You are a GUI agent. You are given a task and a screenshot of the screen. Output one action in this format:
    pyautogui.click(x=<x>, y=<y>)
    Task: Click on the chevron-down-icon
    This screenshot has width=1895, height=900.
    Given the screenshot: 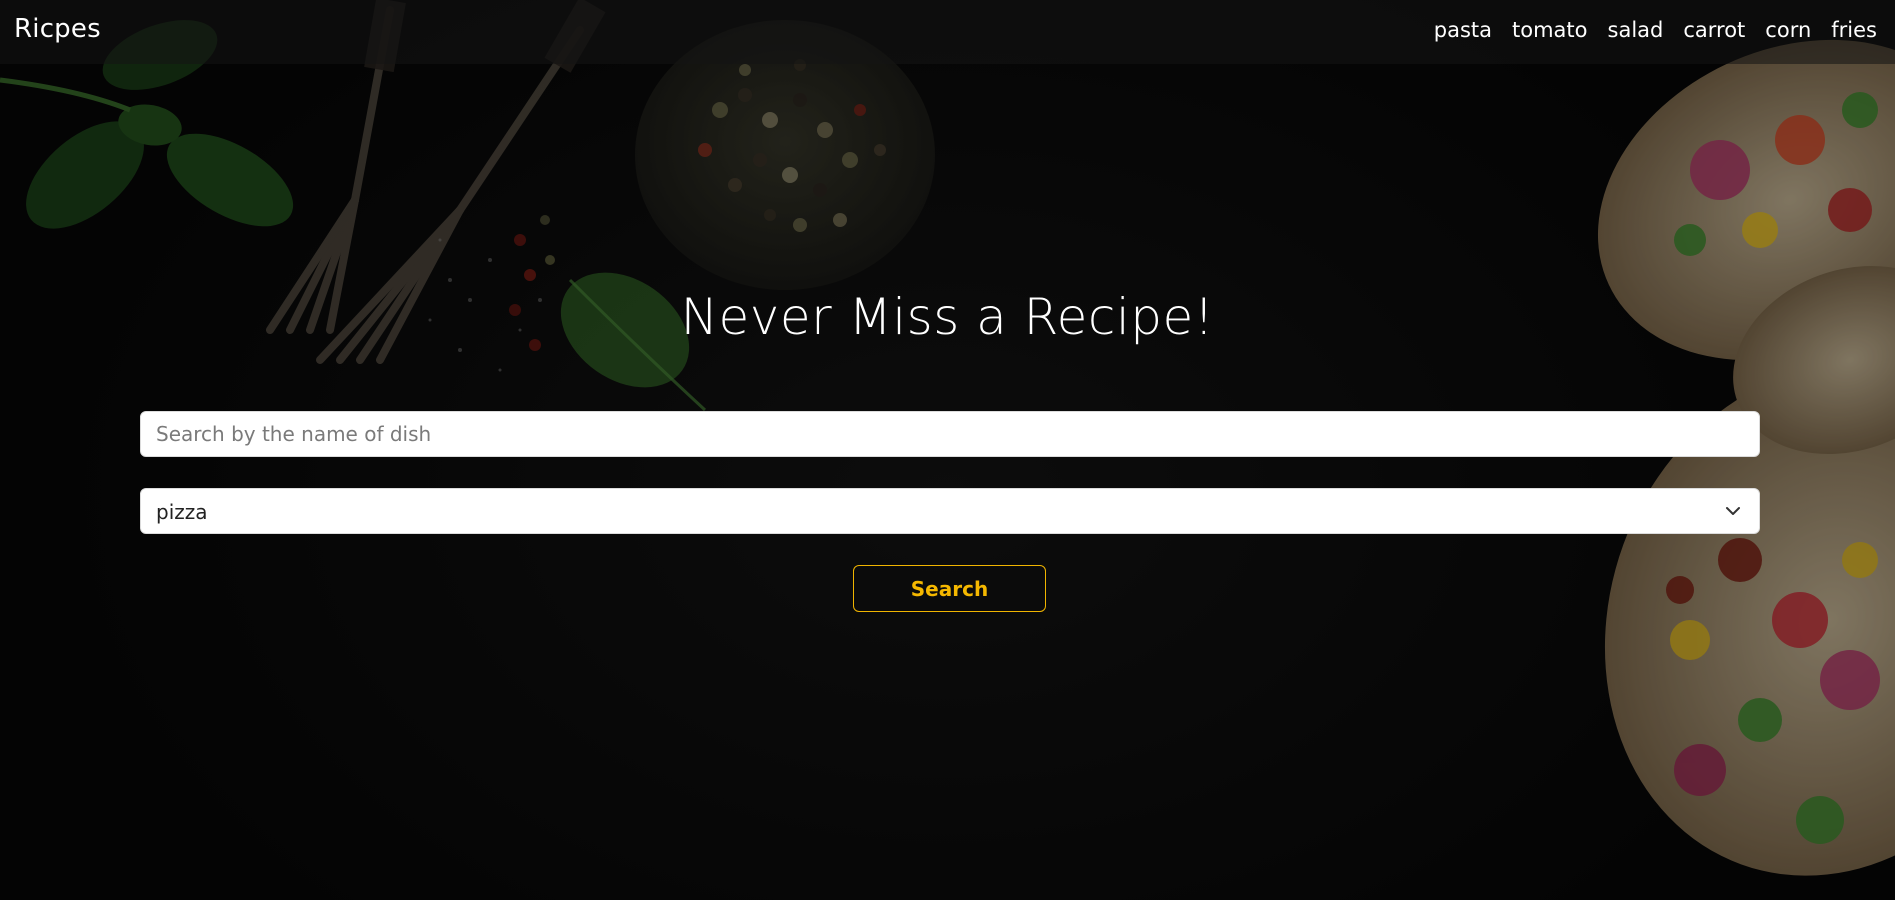 What is the action you would take?
    pyautogui.click(x=1733, y=511)
    